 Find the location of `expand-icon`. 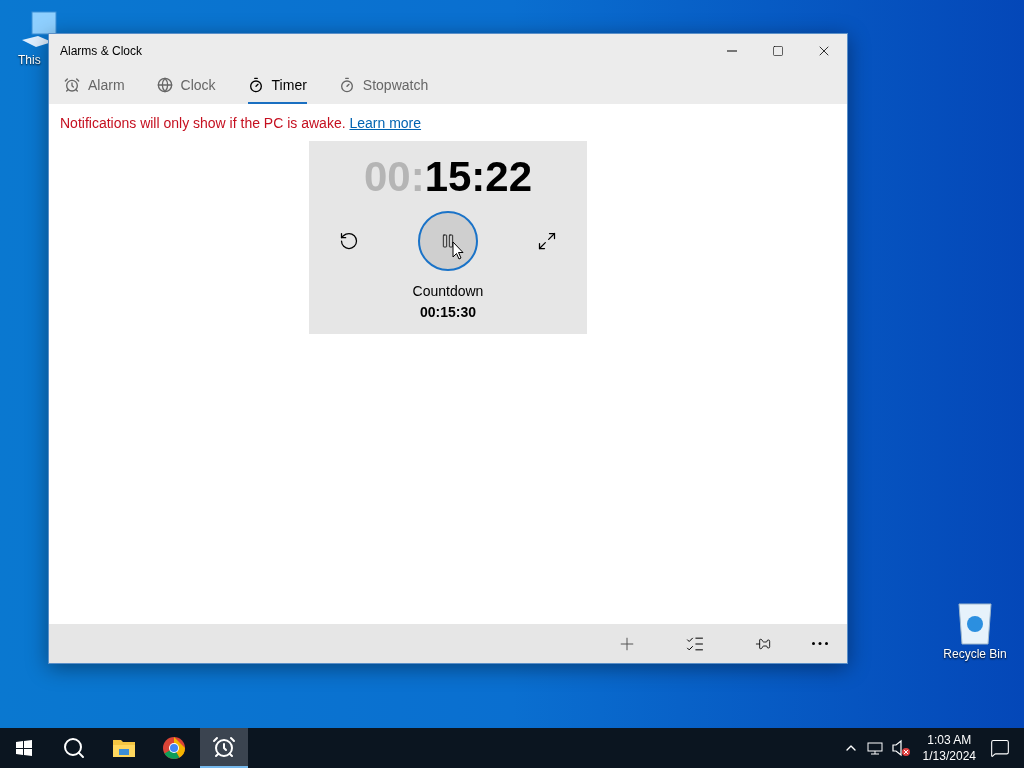

expand-icon is located at coordinates (547, 241).